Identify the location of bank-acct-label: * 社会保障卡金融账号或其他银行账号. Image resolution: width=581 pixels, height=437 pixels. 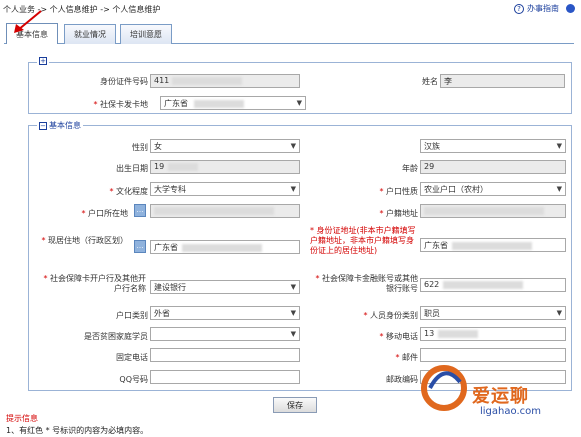
(366, 283).